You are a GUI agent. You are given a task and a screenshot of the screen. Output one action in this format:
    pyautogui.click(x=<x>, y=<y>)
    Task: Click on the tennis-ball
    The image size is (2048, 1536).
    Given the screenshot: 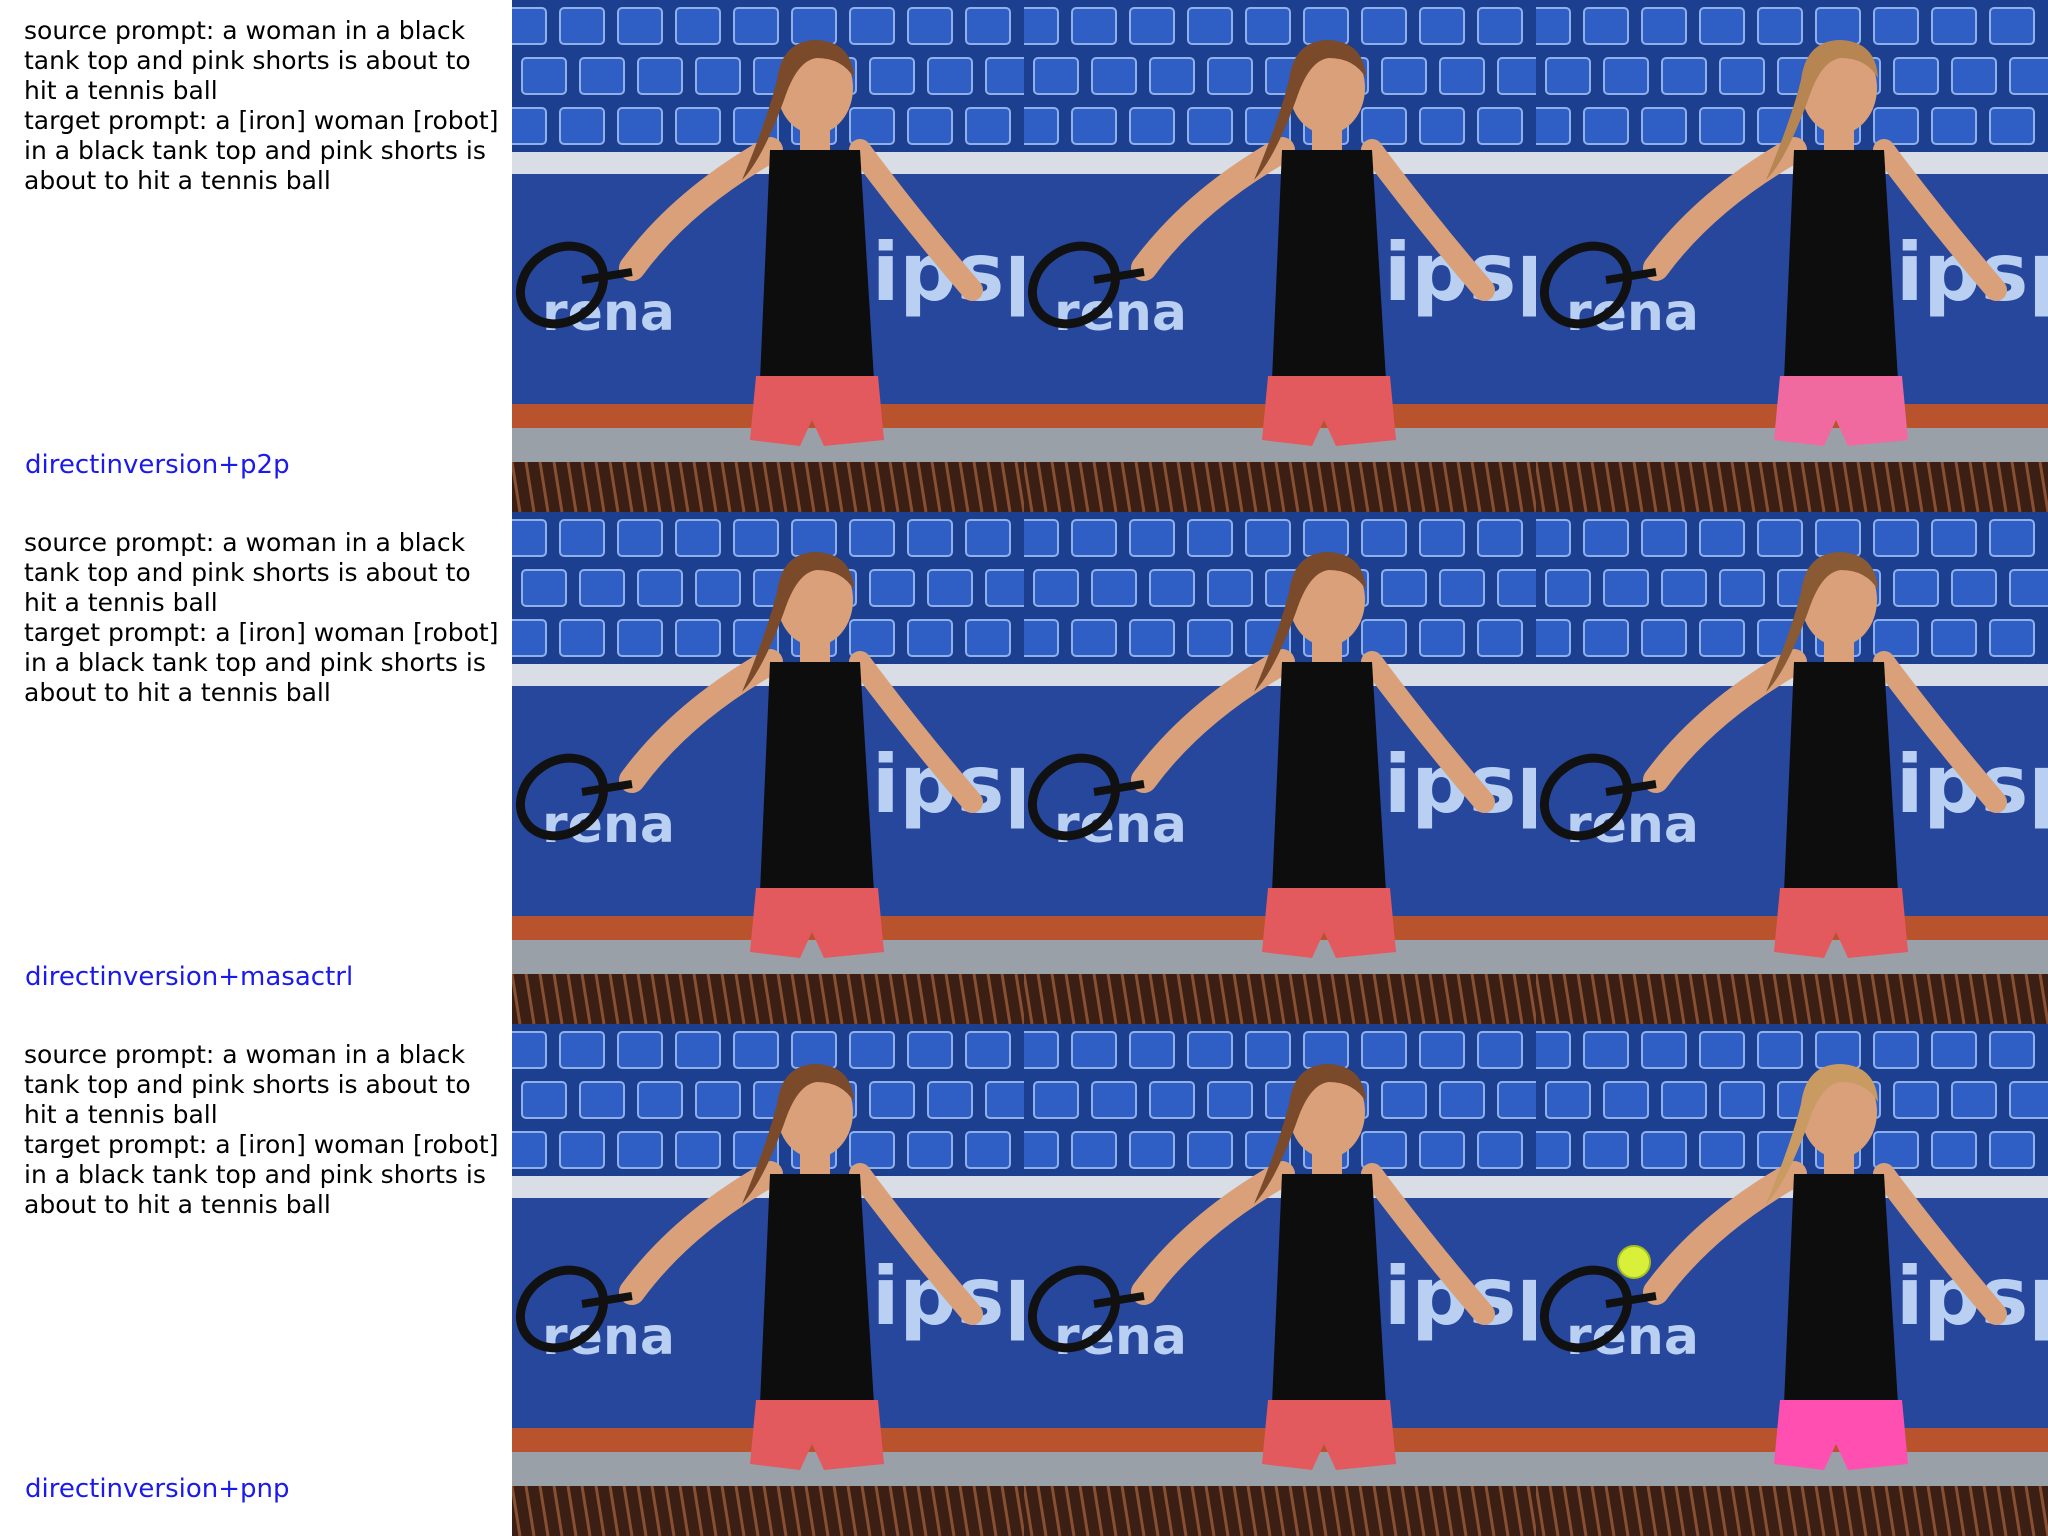 What is the action you would take?
    pyautogui.click(x=1634, y=1262)
    